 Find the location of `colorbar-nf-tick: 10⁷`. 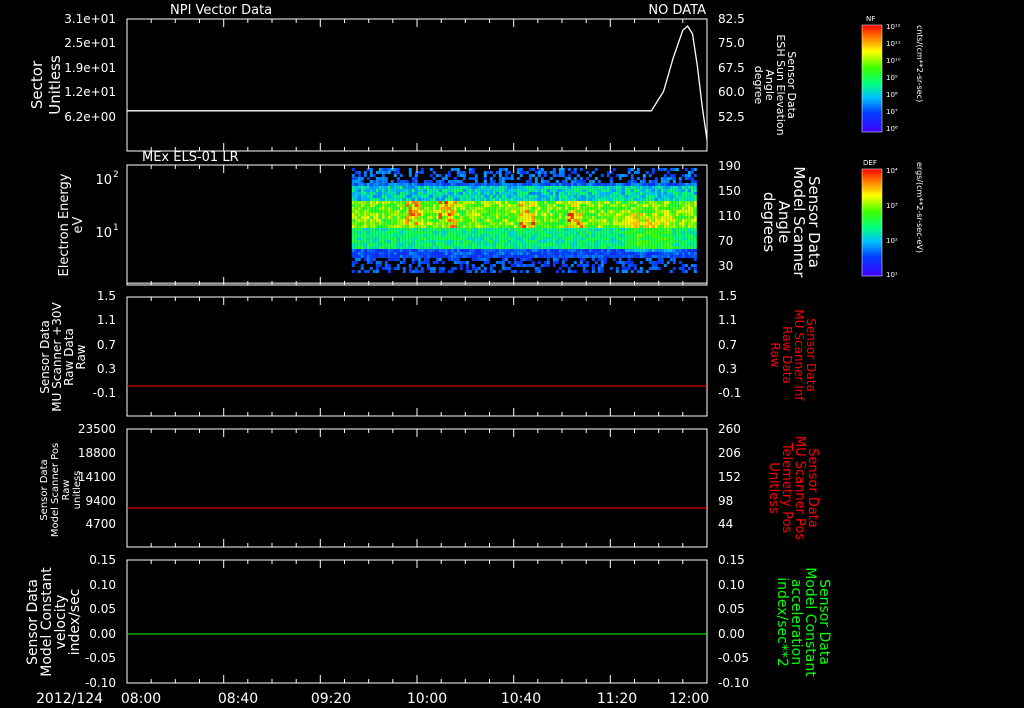

colorbar-nf-tick: 10⁷ is located at coordinates (892, 112).